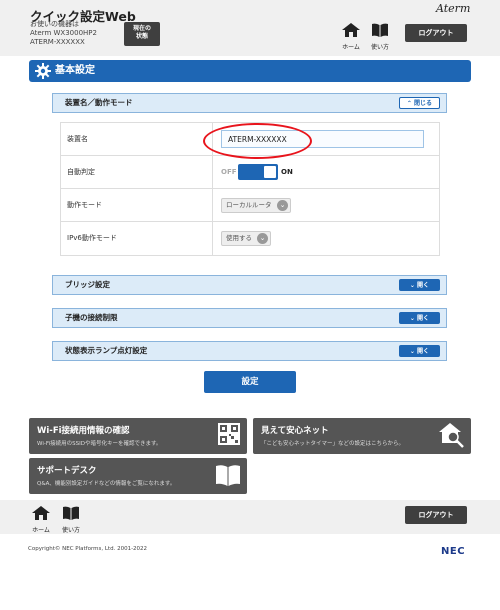 The height and width of the screenshot is (610, 500). What do you see at coordinates (270, 172) in the screenshot?
I see `toggle-knob` at bounding box center [270, 172].